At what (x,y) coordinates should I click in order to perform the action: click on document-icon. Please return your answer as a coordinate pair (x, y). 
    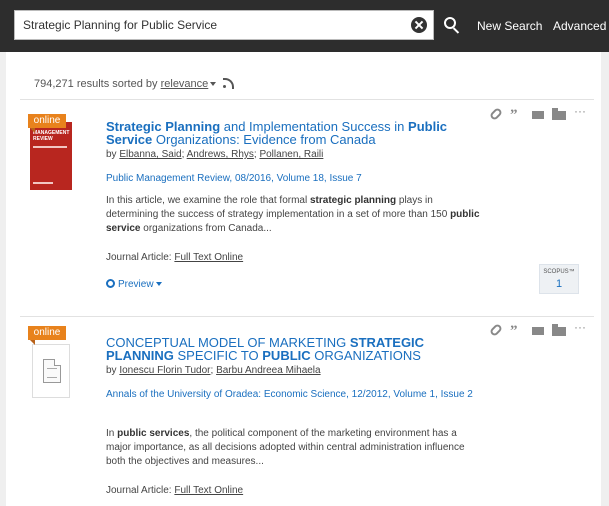
    Looking at the image, I should click on (52, 371).